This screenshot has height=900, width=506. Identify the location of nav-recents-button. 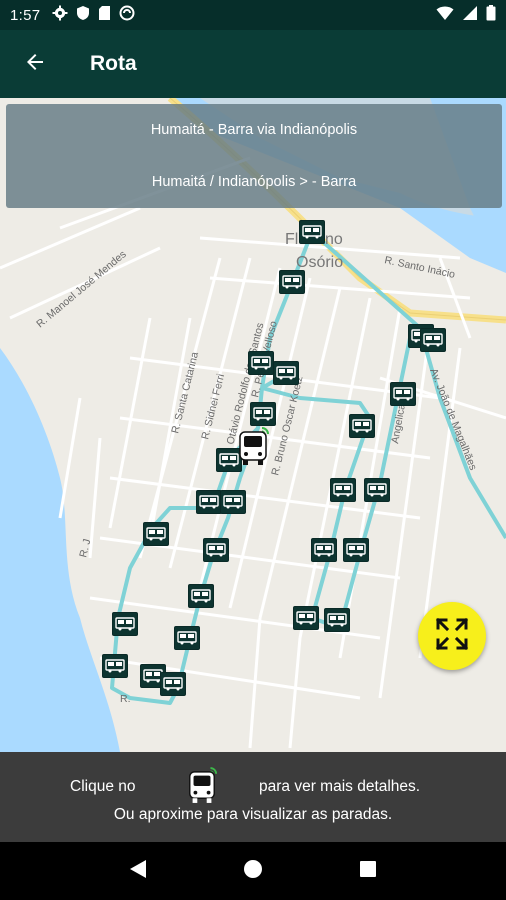
(368, 871).